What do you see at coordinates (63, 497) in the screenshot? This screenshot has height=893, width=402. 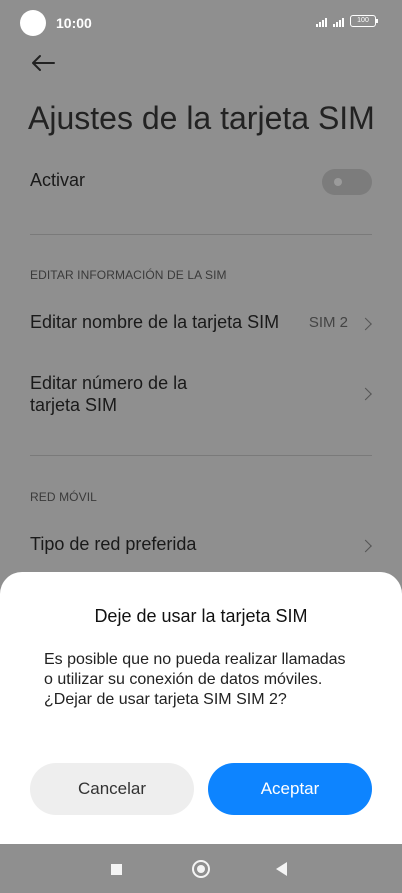 I see `section-network-label: RED MÓVIL` at bounding box center [63, 497].